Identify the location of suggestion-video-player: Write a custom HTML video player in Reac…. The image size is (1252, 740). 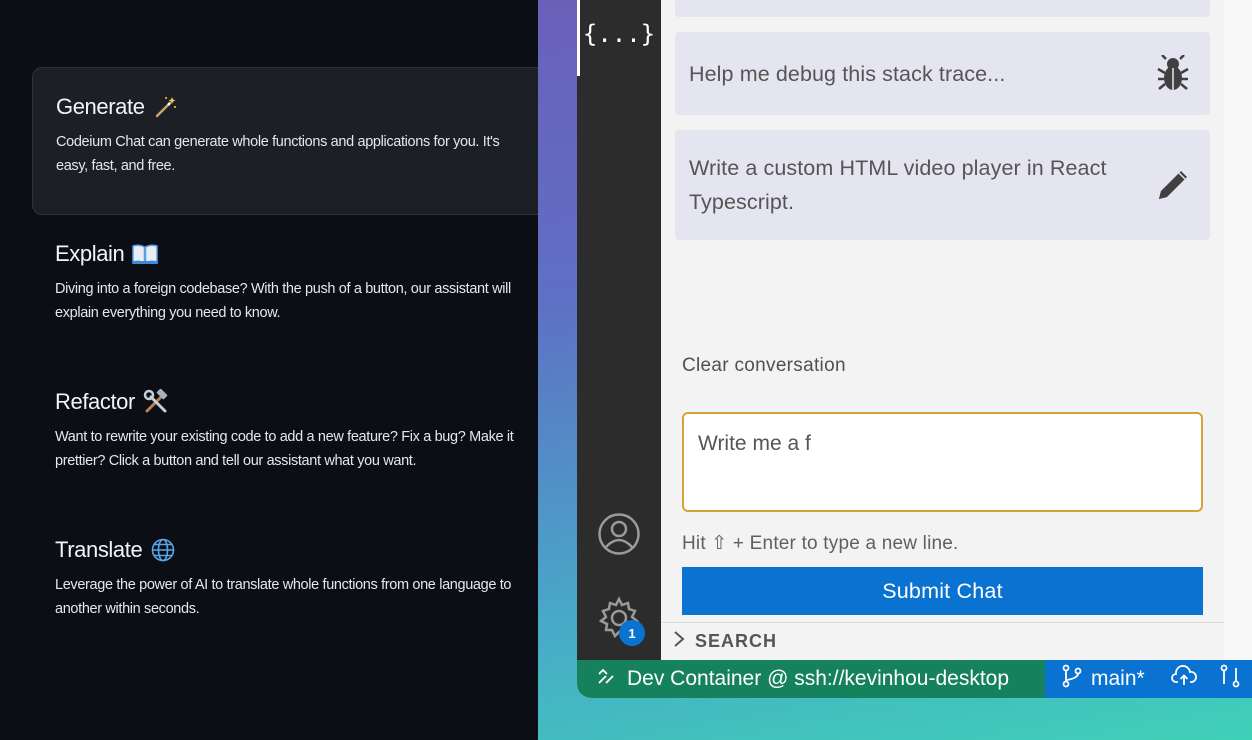
(942, 185).